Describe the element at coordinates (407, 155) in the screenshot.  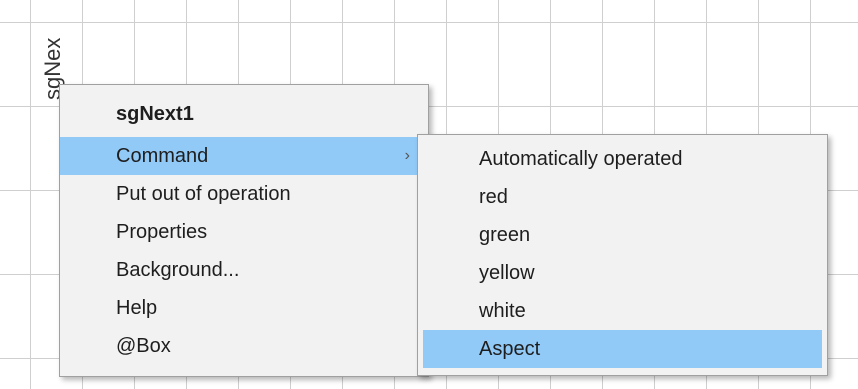
I see `chevron-right-icon: ›` at that location.